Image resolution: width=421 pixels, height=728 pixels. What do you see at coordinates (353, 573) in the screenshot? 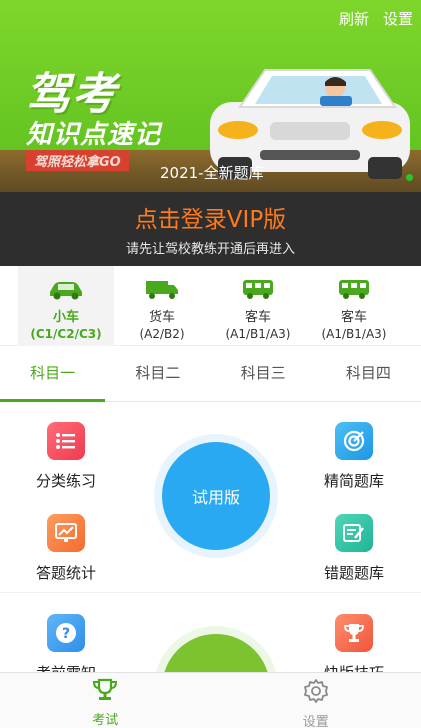
I see `feature-label: 错题题库` at bounding box center [353, 573].